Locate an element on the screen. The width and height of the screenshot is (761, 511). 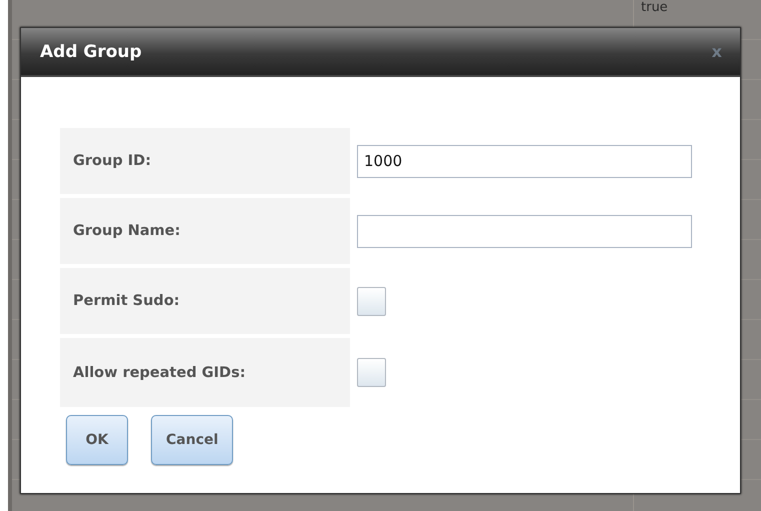
table-cell: true is located at coordinates (654, 7).